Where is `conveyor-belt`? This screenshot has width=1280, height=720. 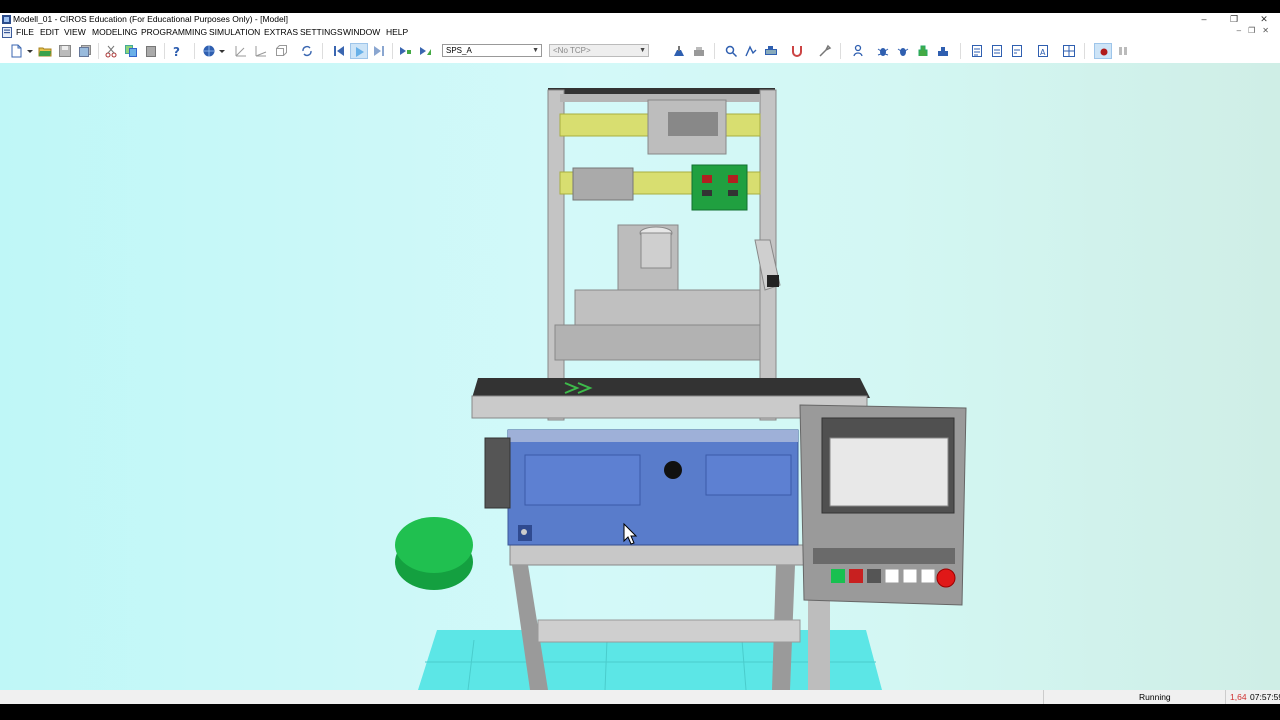 conveyor-belt is located at coordinates (671, 388).